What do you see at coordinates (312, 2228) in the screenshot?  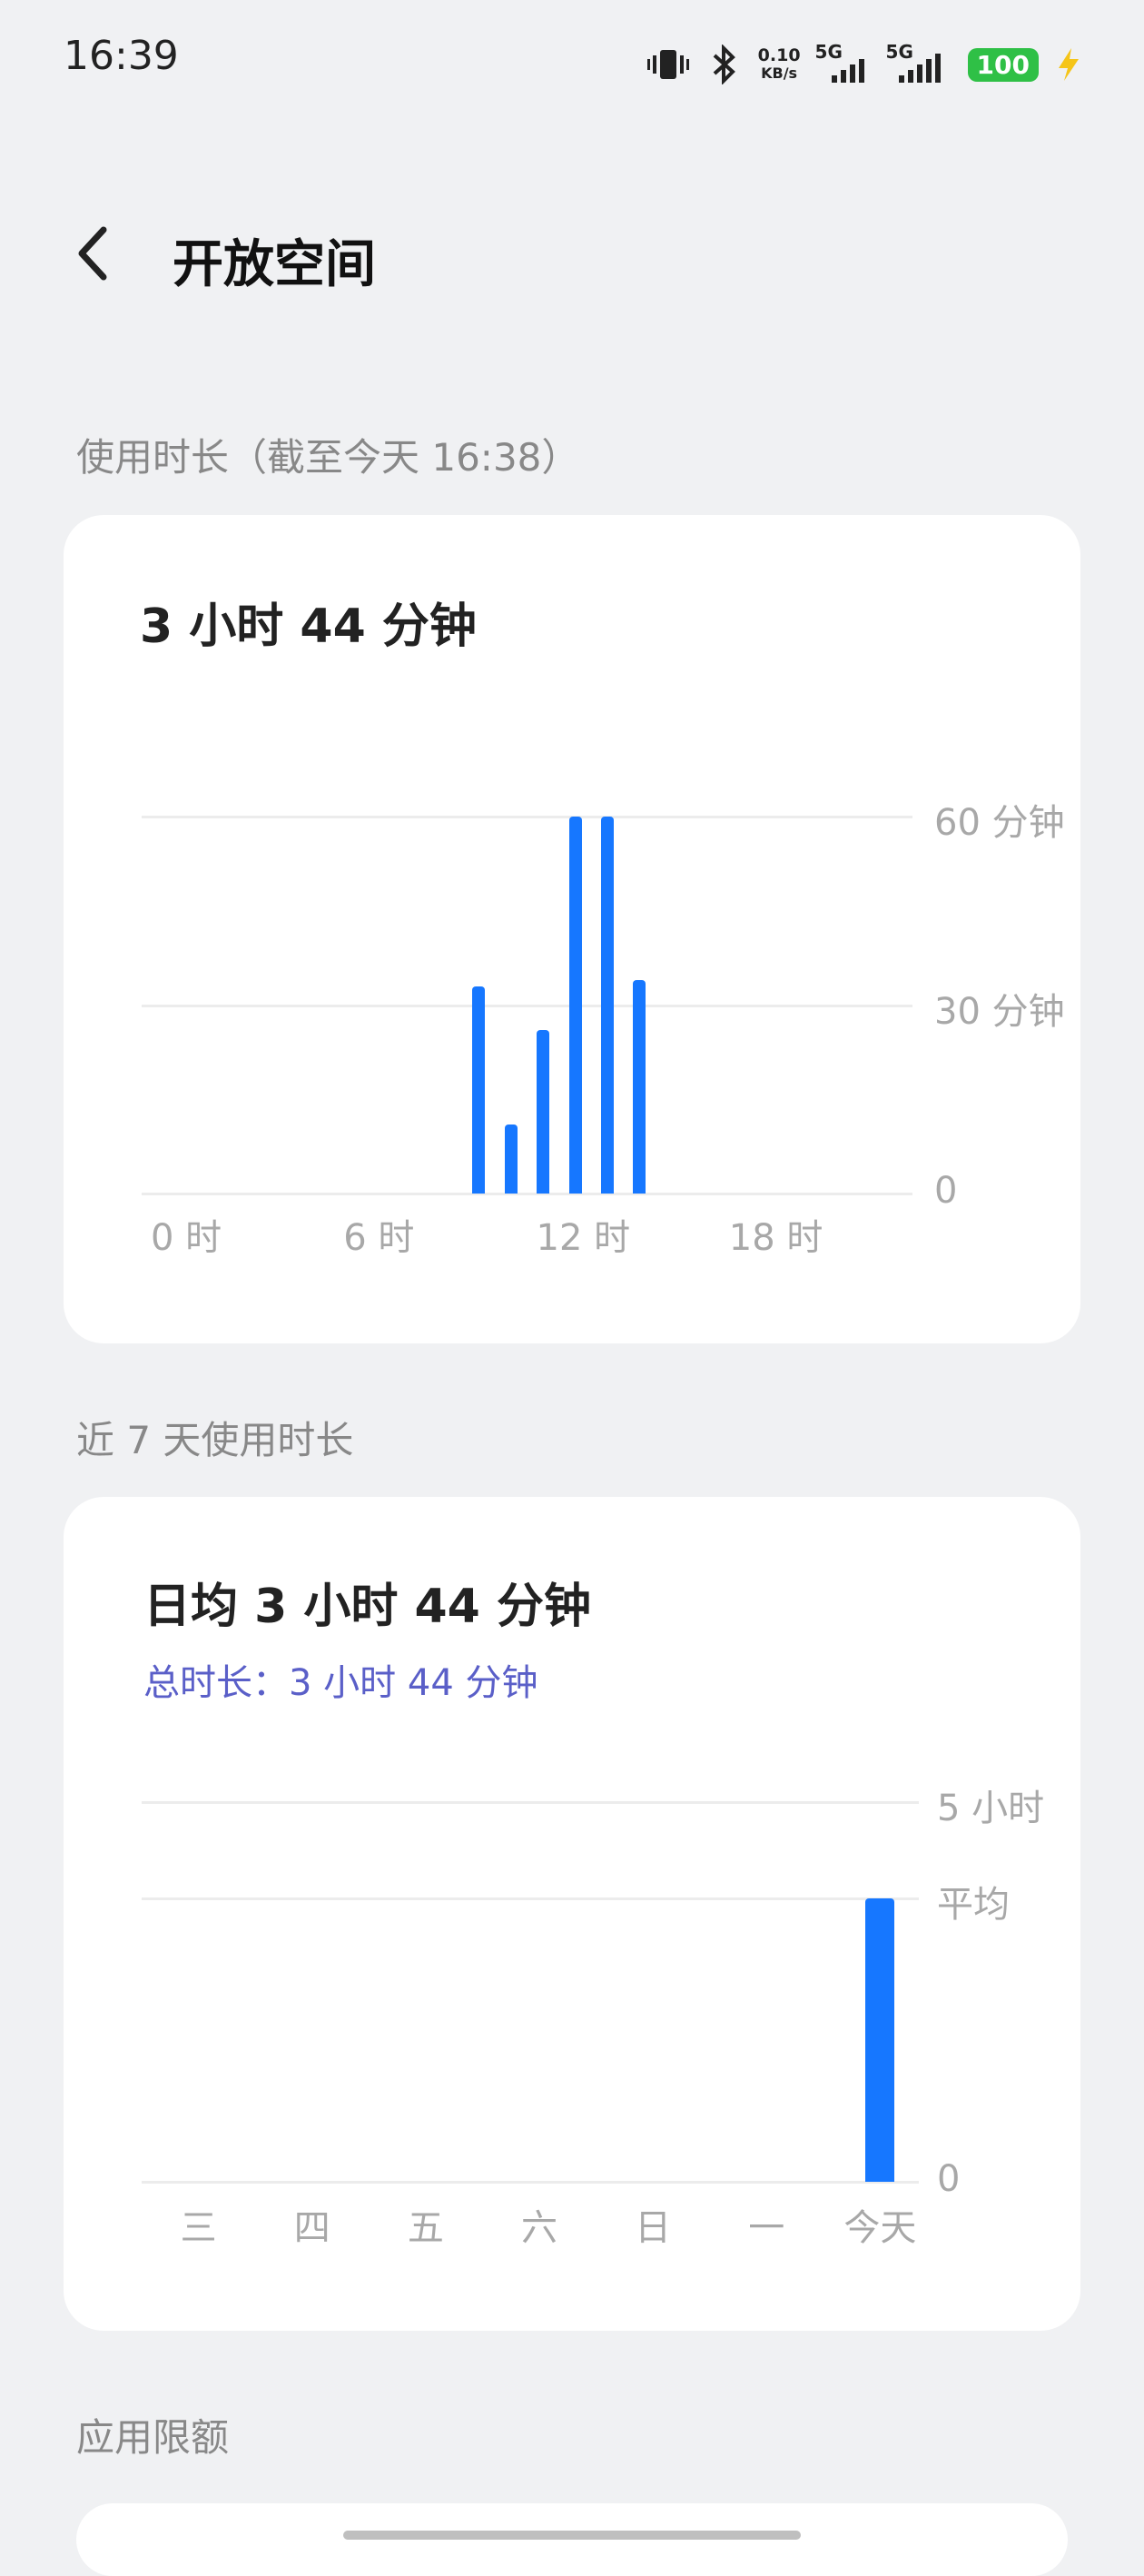 I see `x-axis-label: 四` at bounding box center [312, 2228].